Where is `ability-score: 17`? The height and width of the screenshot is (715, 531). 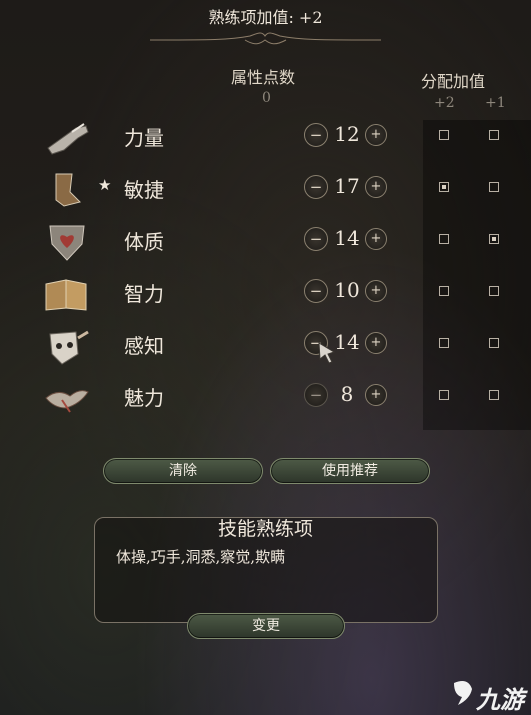
ability-score: 17 is located at coordinates (347, 186).